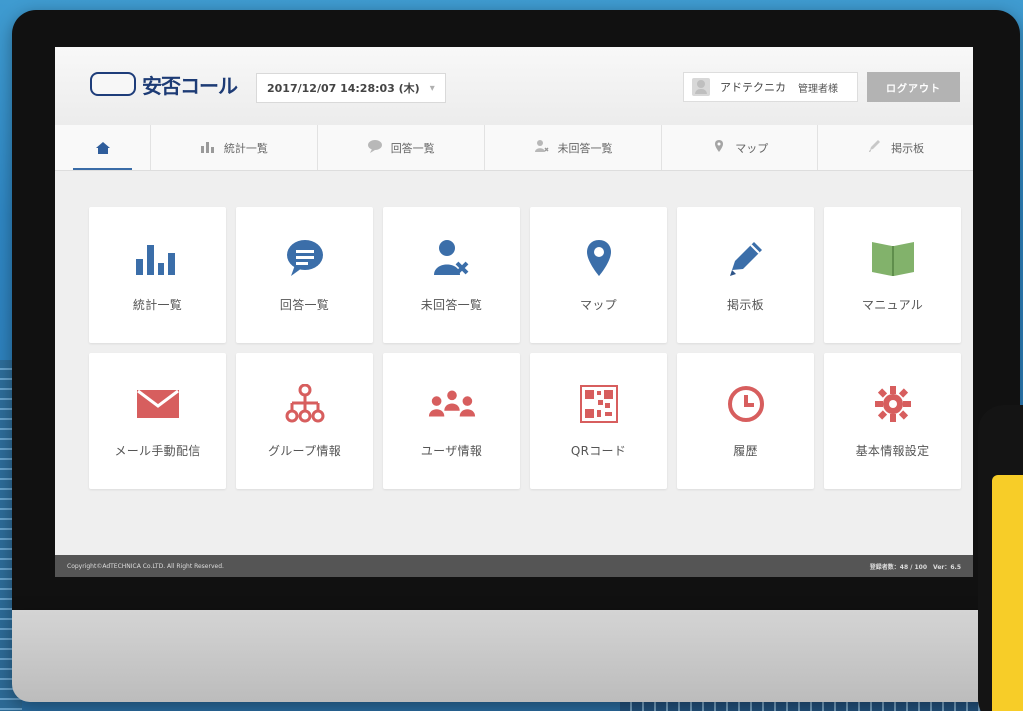  Describe the element at coordinates (158, 404) in the screenshot. I see `envelope-icon` at that location.